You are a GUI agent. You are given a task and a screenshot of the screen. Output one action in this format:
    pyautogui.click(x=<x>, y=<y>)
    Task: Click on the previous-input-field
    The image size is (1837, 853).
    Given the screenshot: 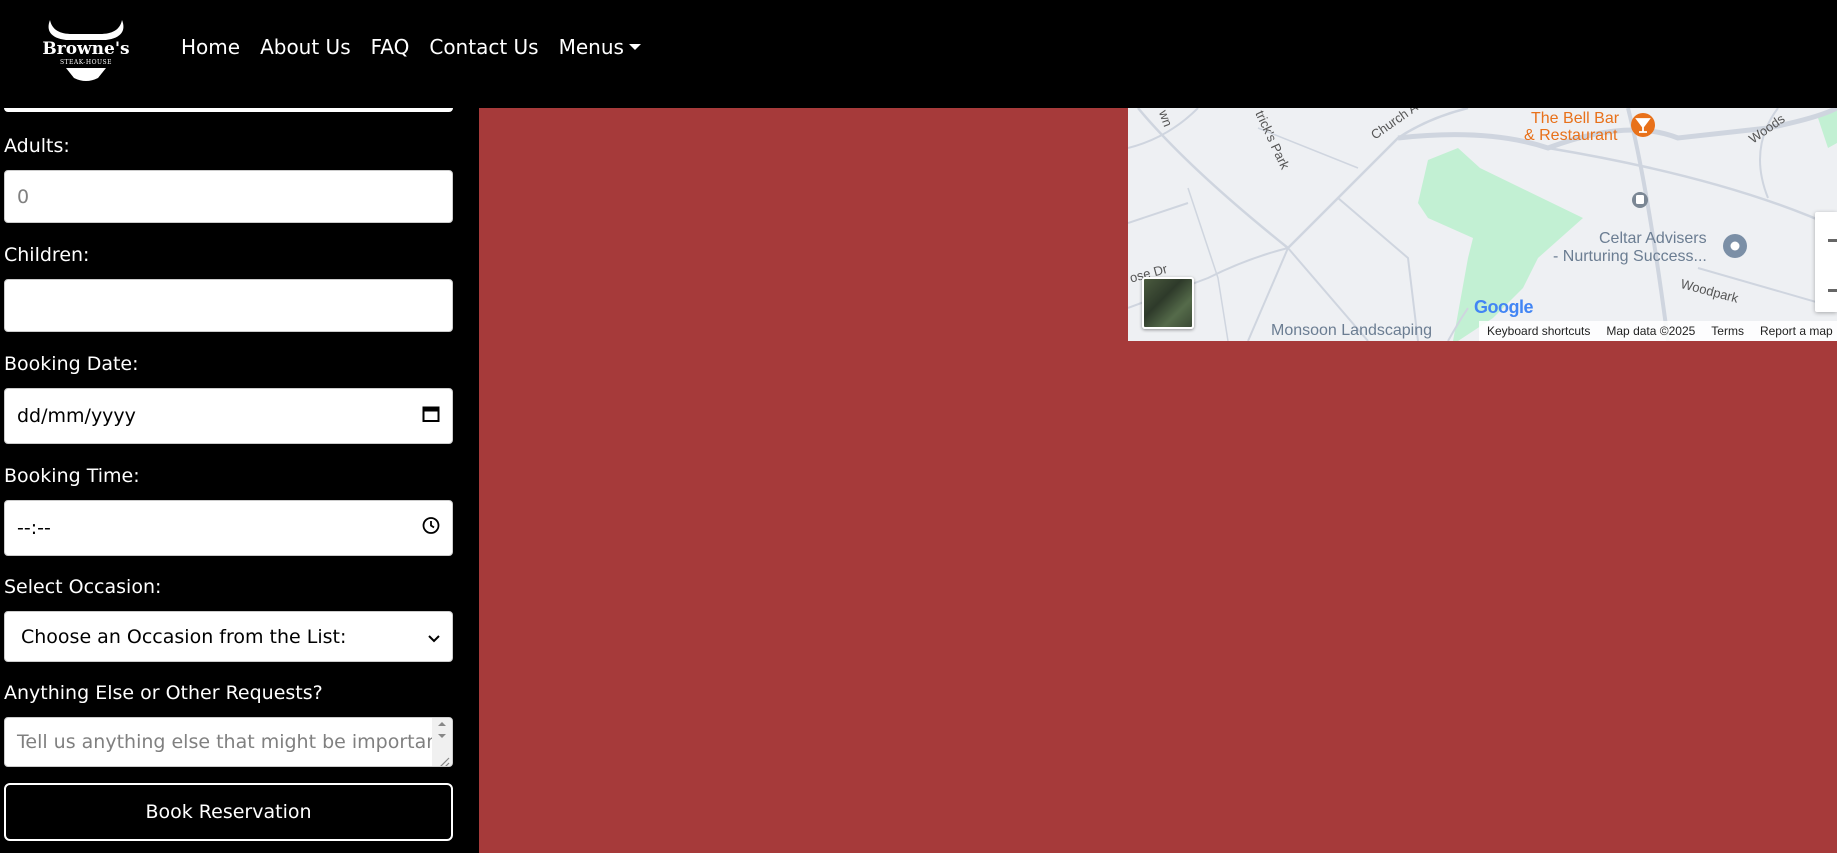 What is the action you would take?
    pyautogui.click(x=228, y=110)
    